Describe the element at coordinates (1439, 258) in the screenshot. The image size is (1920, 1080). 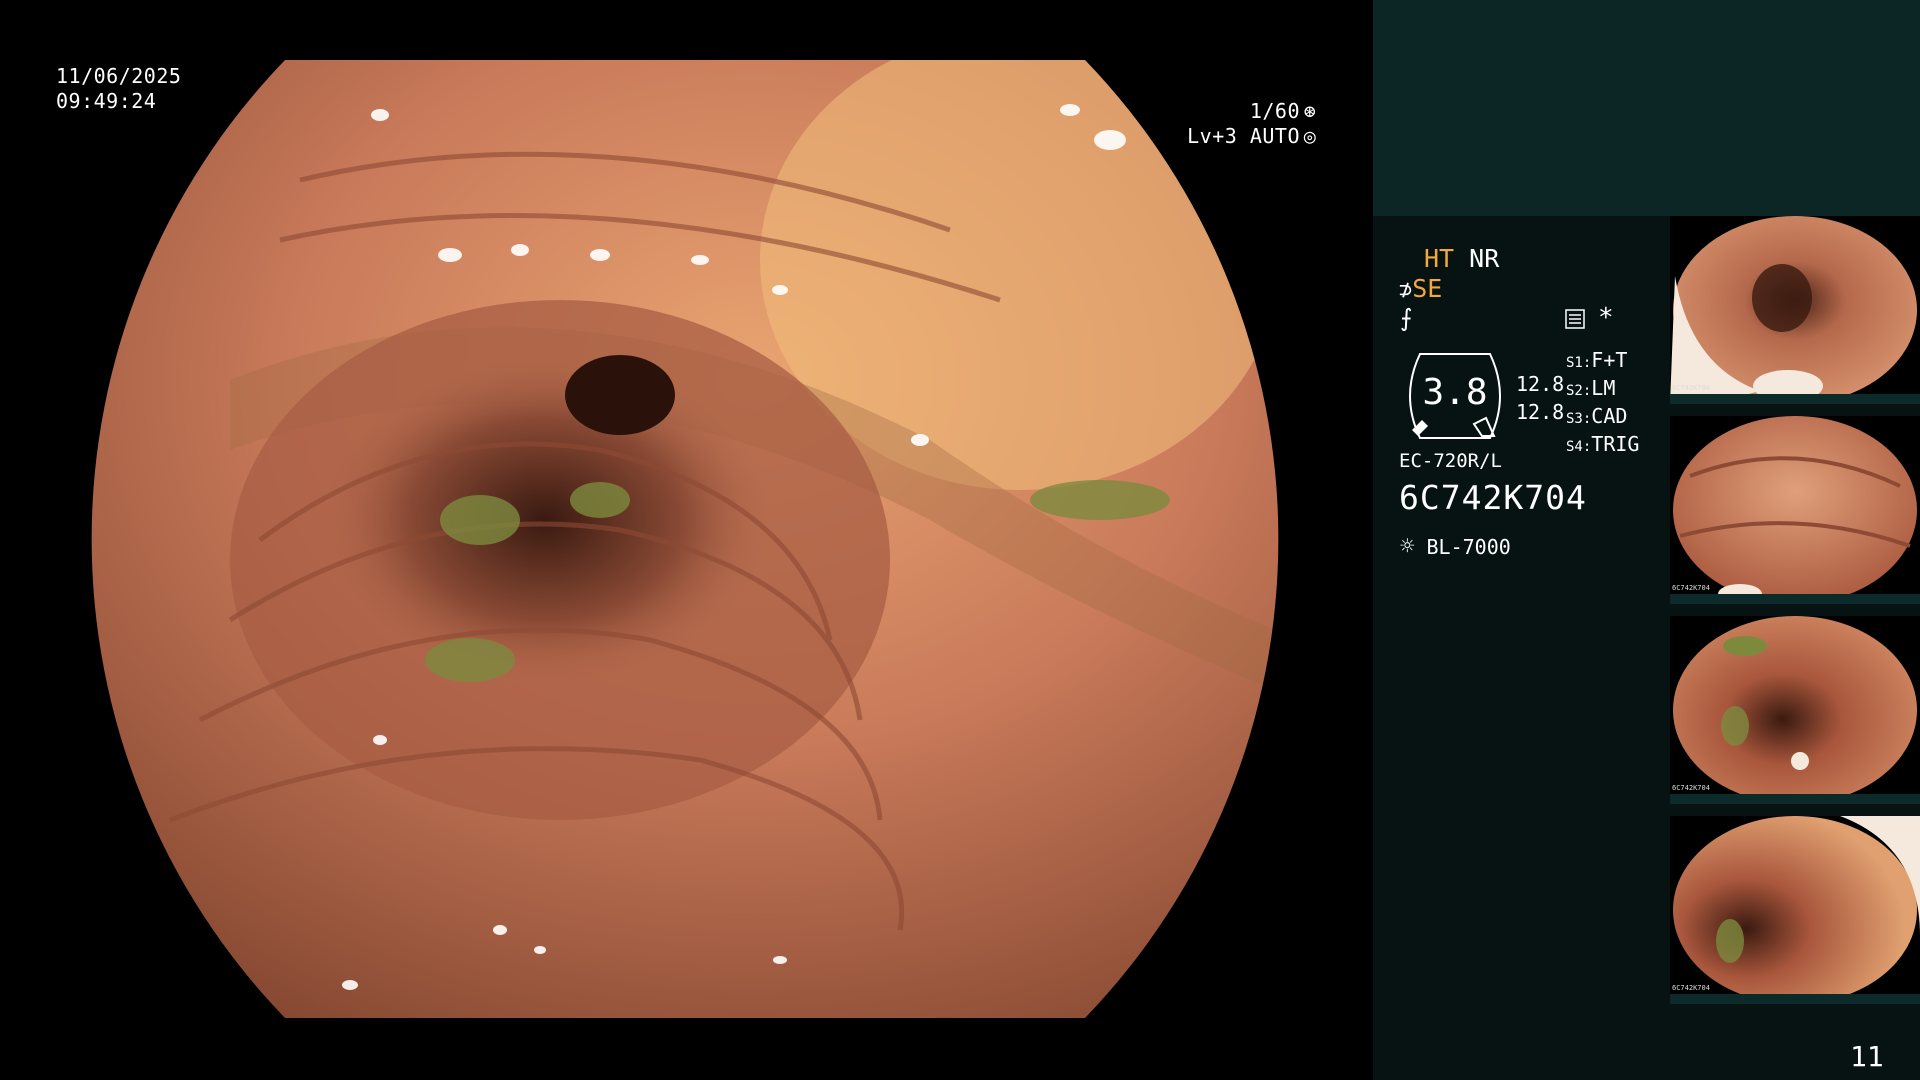
I see `mode-ht: HT` at that location.